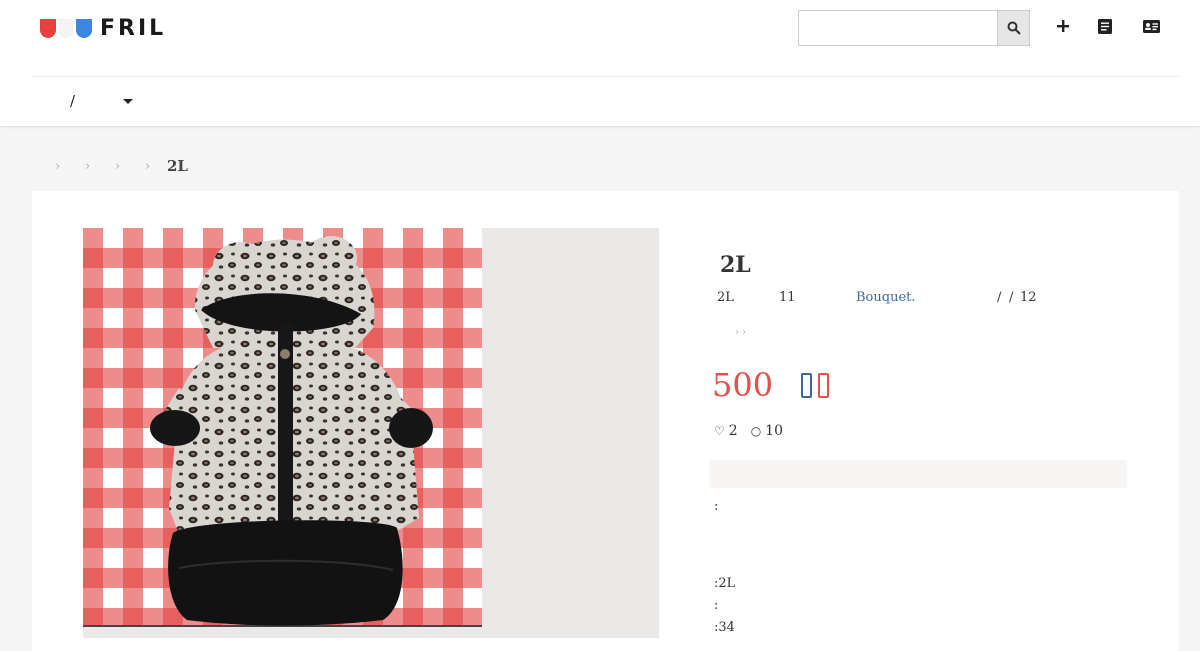 The height and width of the screenshot is (651, 1200). What do you see at coordinates (918, 474) in the screenshot?
I see `description-header-bar` at bounding box center [918, 474].